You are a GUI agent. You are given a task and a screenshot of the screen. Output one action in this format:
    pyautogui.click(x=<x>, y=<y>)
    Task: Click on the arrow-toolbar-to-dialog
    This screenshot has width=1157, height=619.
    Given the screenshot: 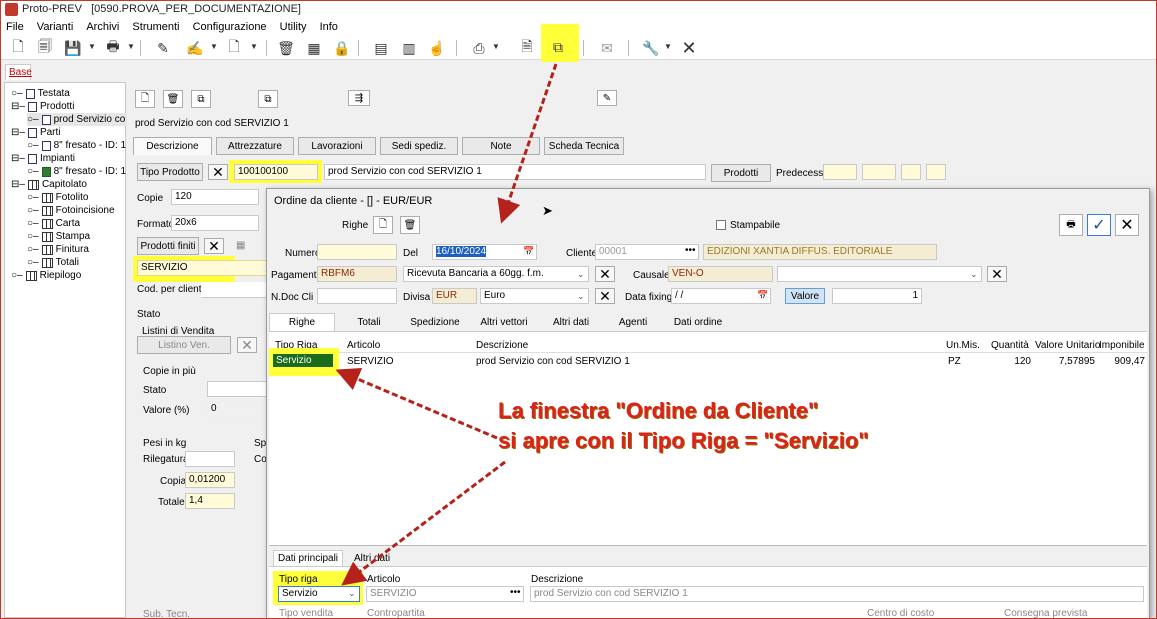 What is the action you would take?
    pyautogui.click(x=527, y=143)
    